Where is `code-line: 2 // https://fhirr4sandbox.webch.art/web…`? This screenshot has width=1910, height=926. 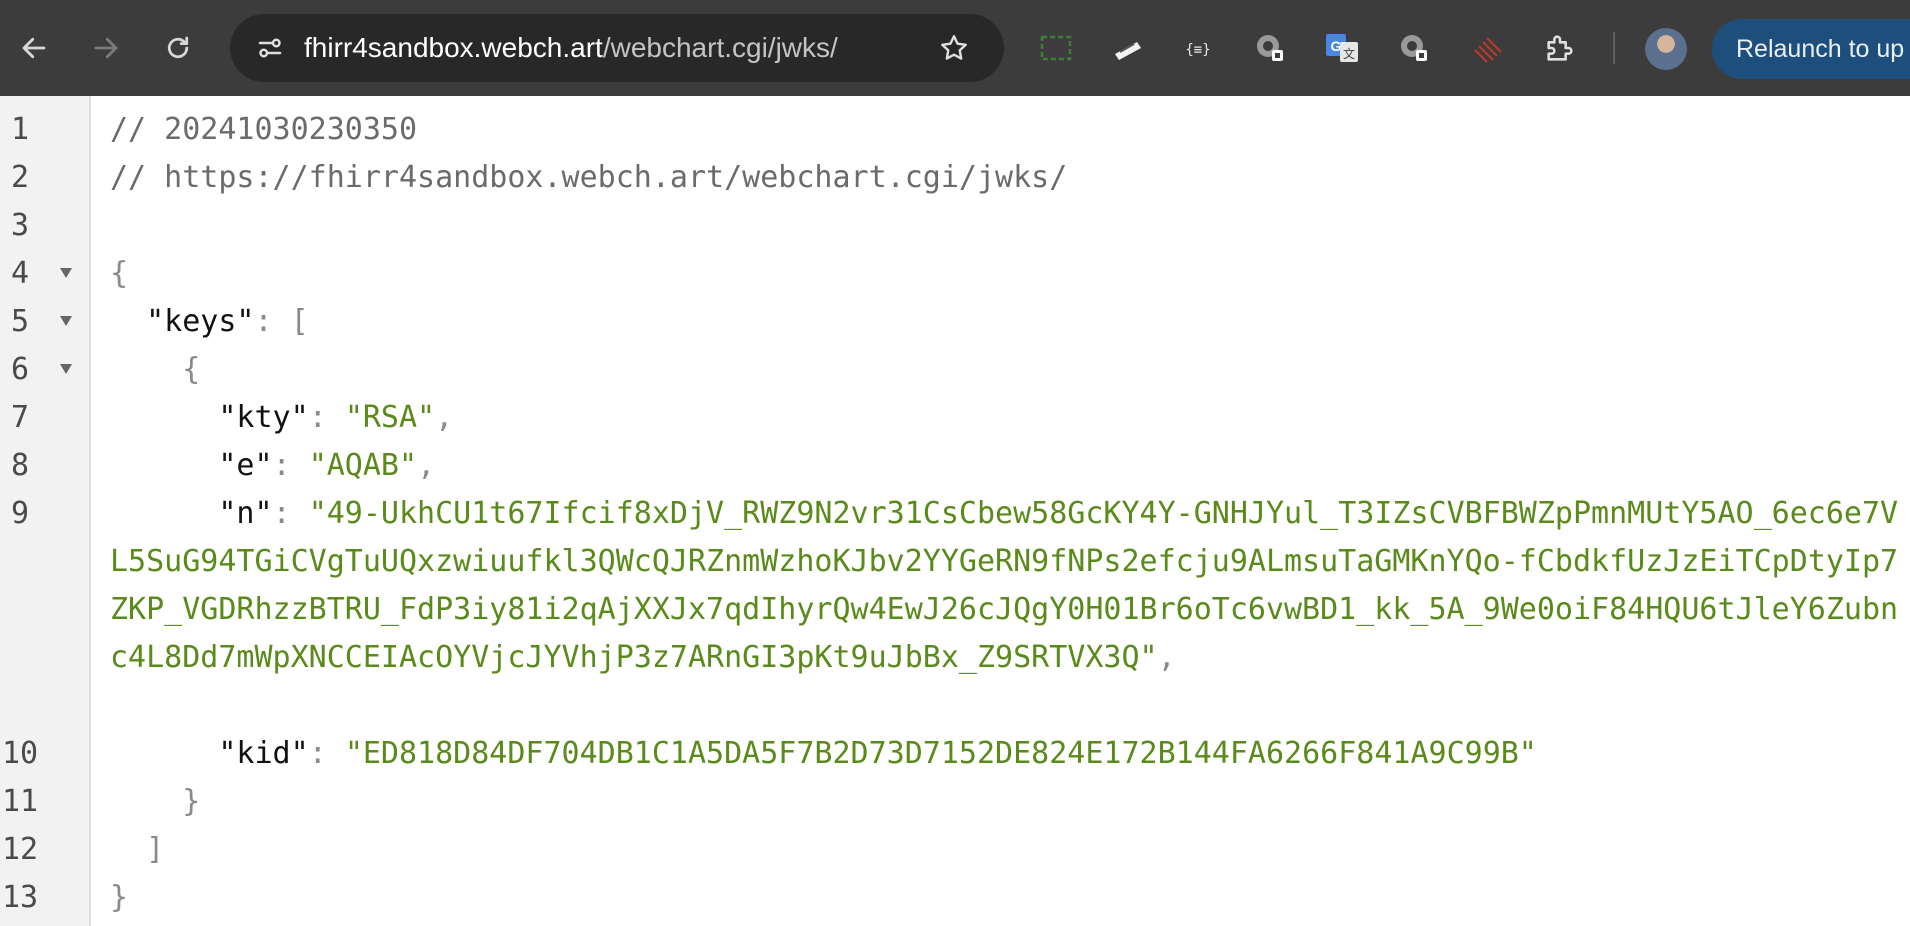 code-line: 2 // https://fhirr4sandbox.webch.art/web… is located at coordinates (955, 178).